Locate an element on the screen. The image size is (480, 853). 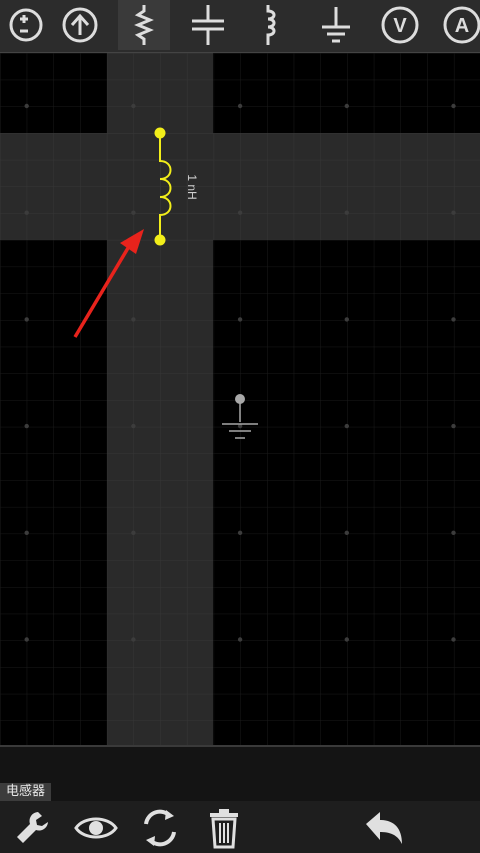
arrow-up-circle-icon is located at coordinates (80, 25).